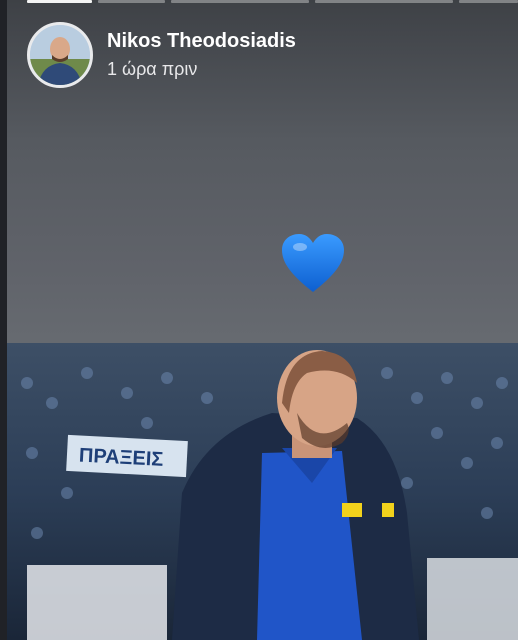  Describe the element at coordinates (121, 458) in the screenshot. I see `banner-text: ΠΡΑΞΕΙΣ` at that location.